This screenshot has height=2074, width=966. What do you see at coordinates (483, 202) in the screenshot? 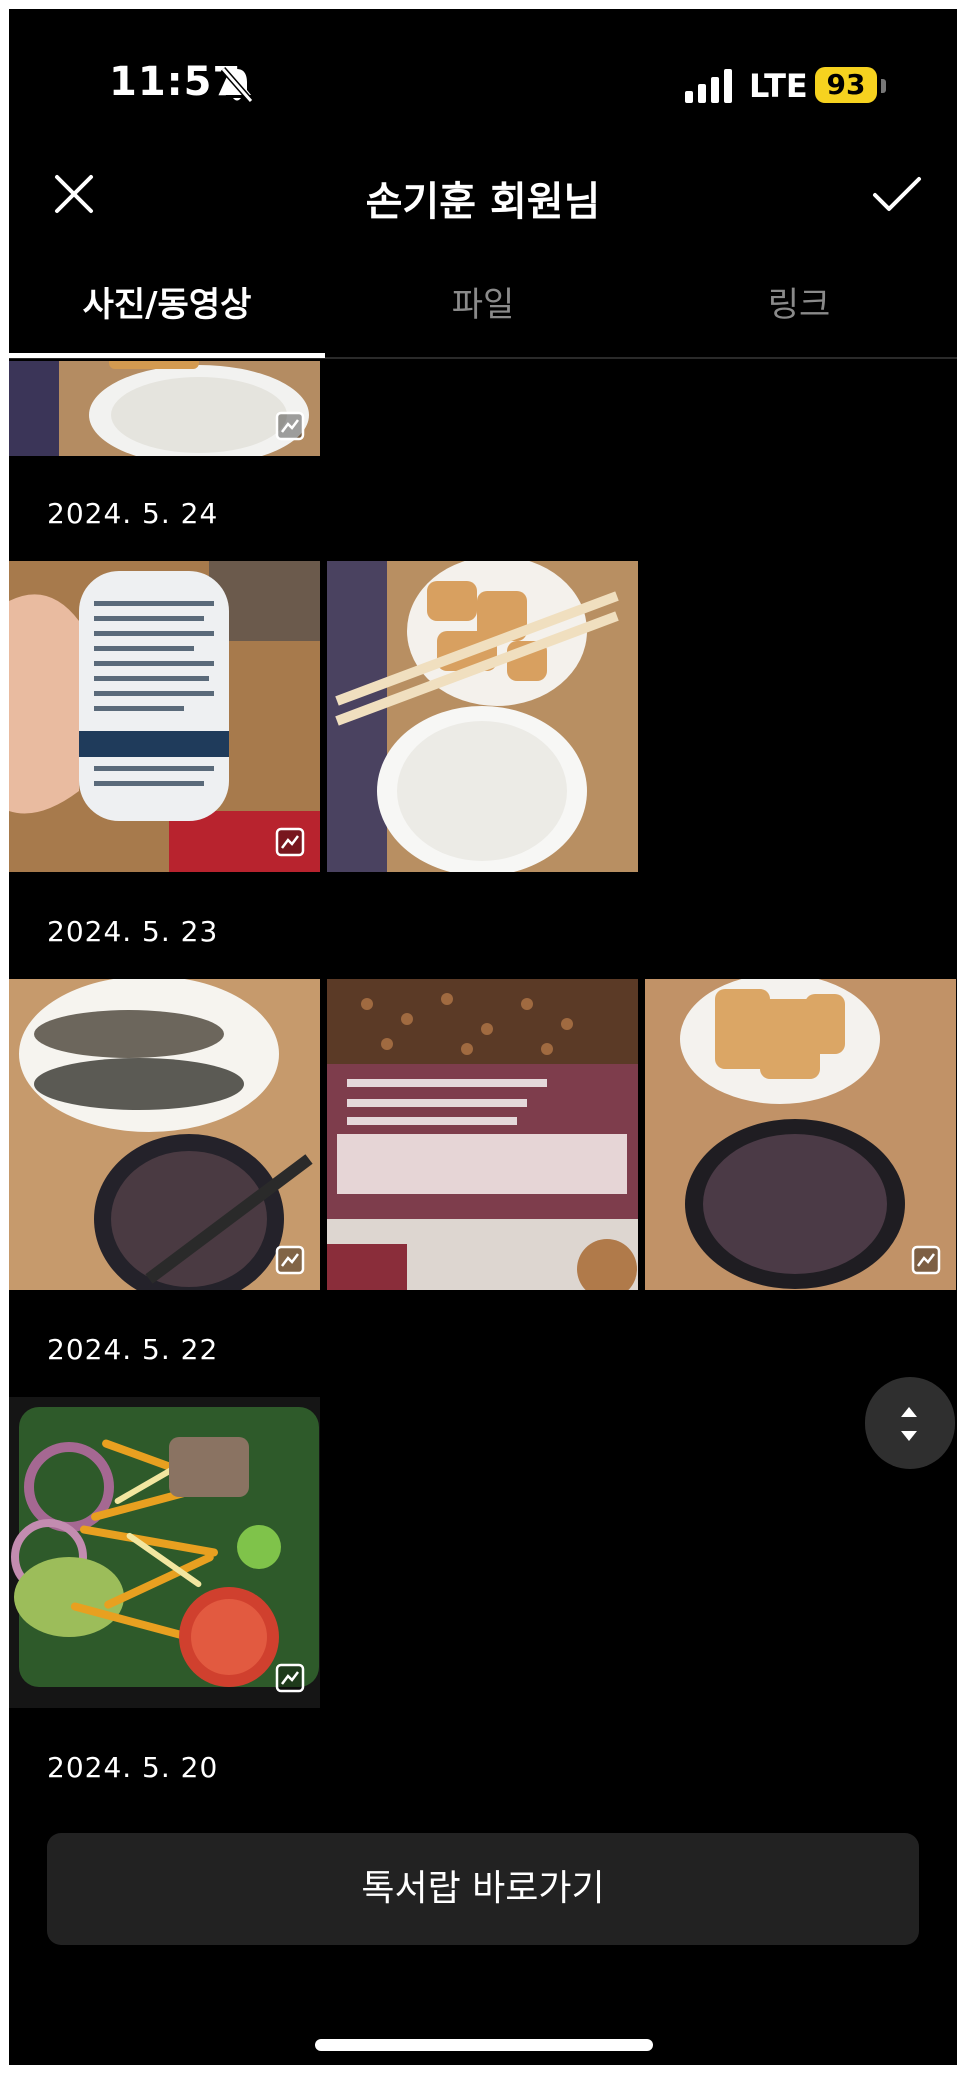
I see `page-title: 손기훈 회원님` at bounding box center [483, 202].